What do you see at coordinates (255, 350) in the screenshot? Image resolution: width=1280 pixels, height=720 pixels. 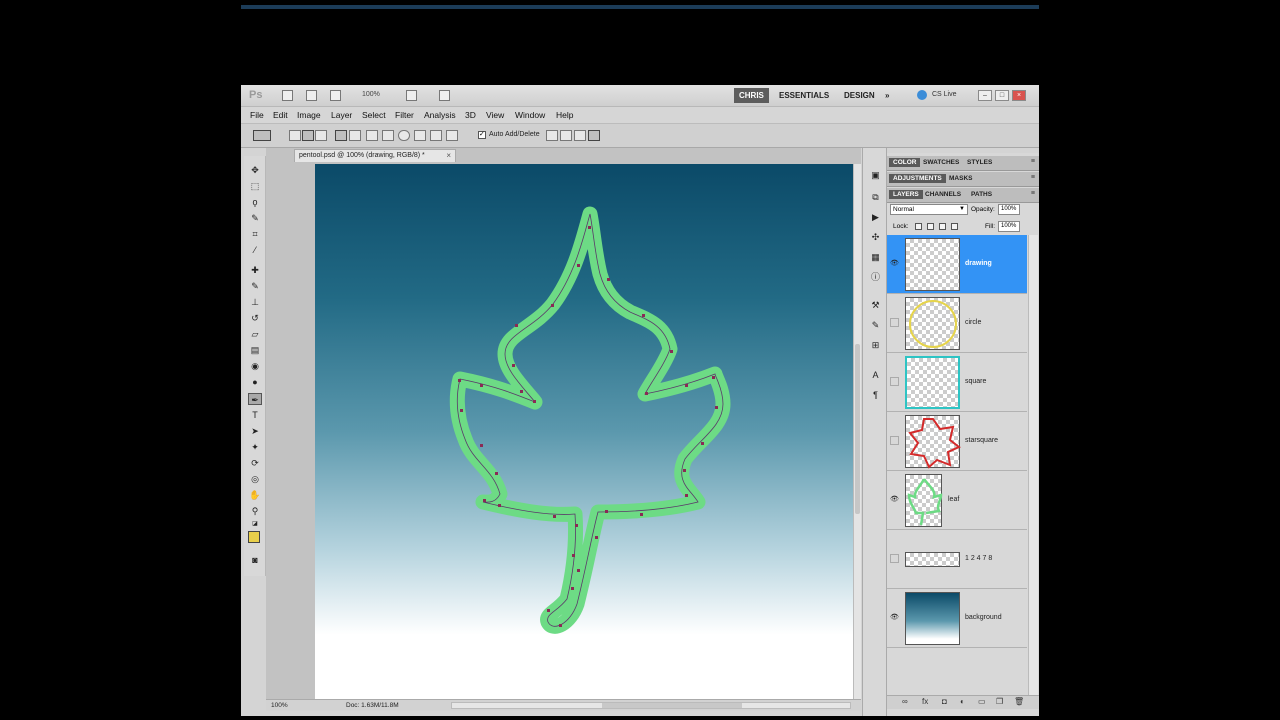 I see `gradient-tool-icon: ▤` at bounding box center [255, 350].